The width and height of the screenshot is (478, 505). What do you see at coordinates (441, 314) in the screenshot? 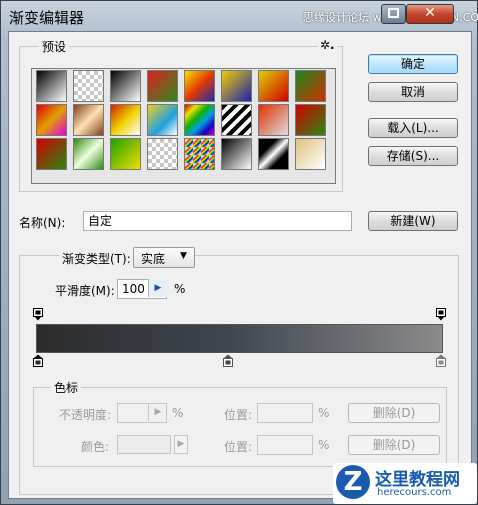
I see `opacity-stop-right-icon` at bounding box center [441, 314].